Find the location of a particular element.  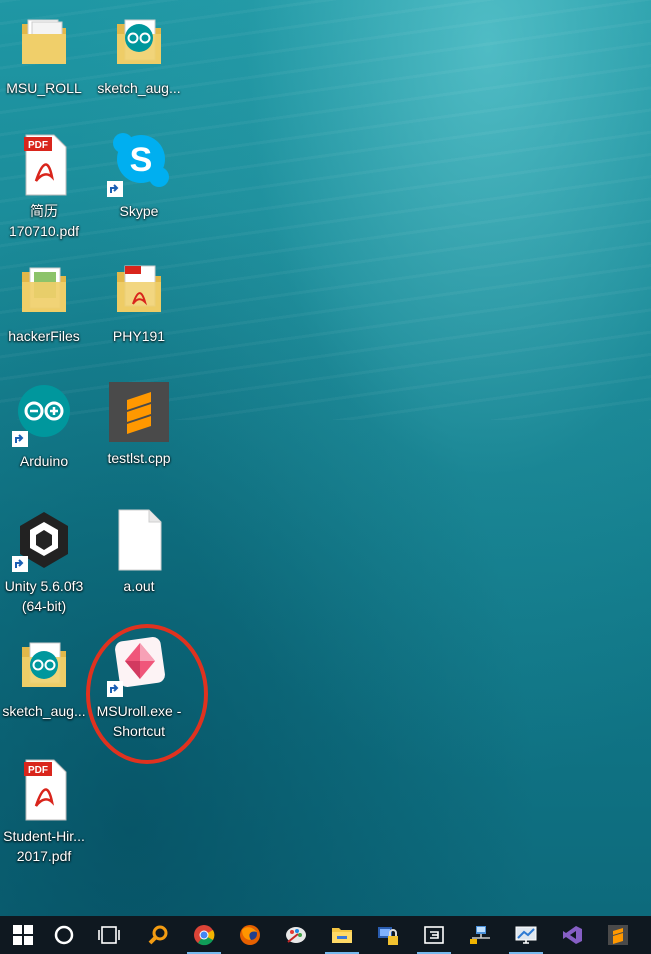

icon-label: Skype is located at coordinates (139, 211).